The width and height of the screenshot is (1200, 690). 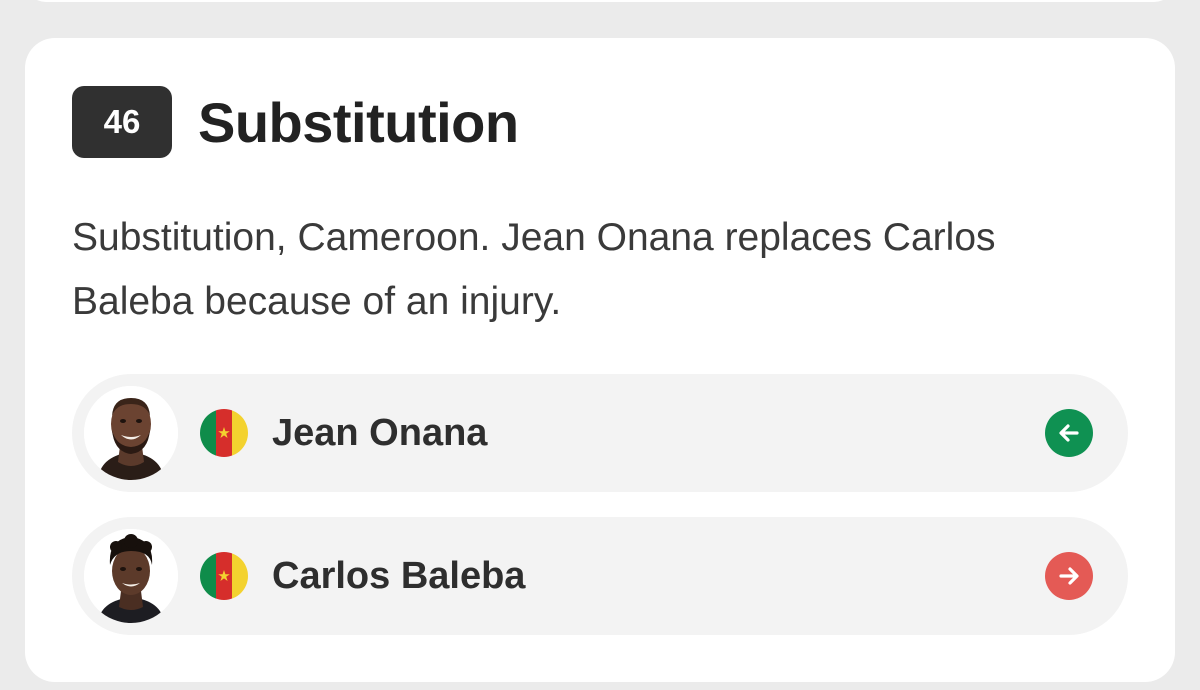 What do you see at coordinates (122, 122) in the screenshot?
I see `minute-badge: 46` at bounding box center [122, 122].